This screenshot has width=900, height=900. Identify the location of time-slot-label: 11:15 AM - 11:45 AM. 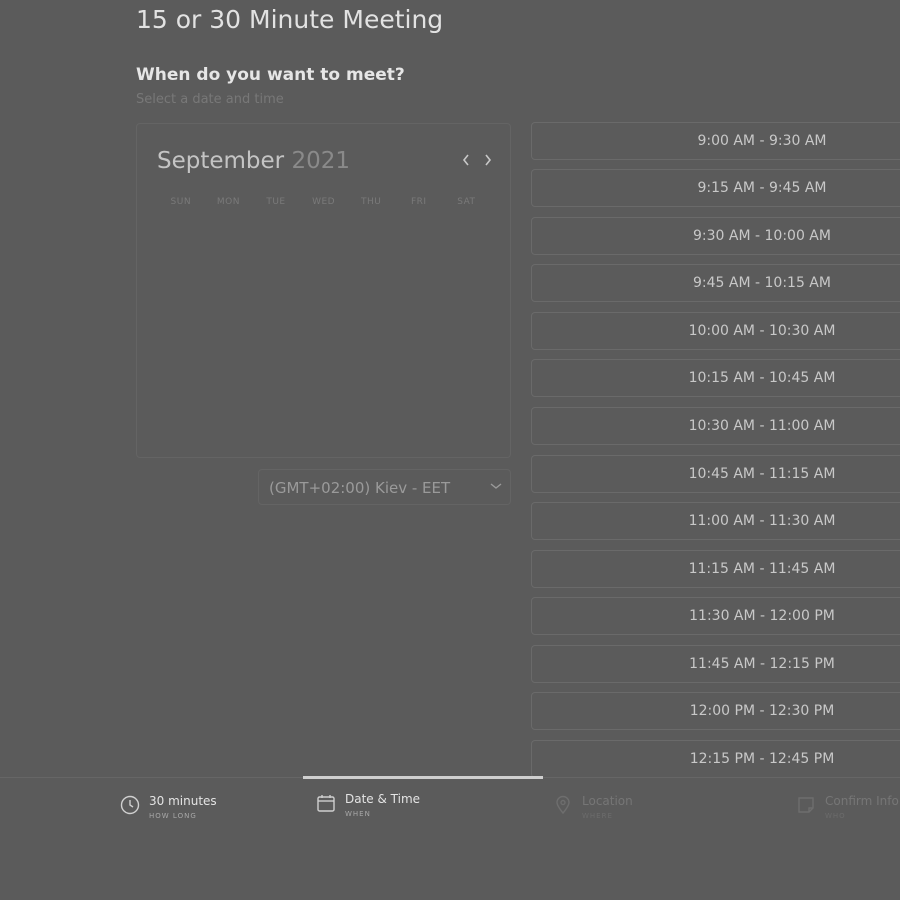
(762, 569).